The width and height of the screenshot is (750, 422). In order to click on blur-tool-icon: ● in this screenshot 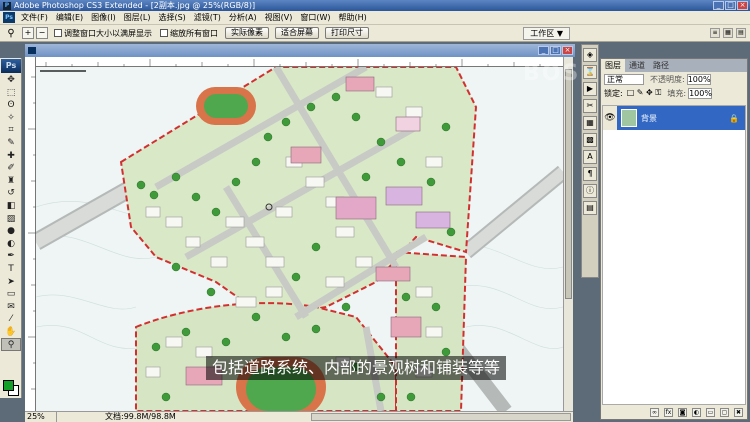, I will do `click(11, 231)`.